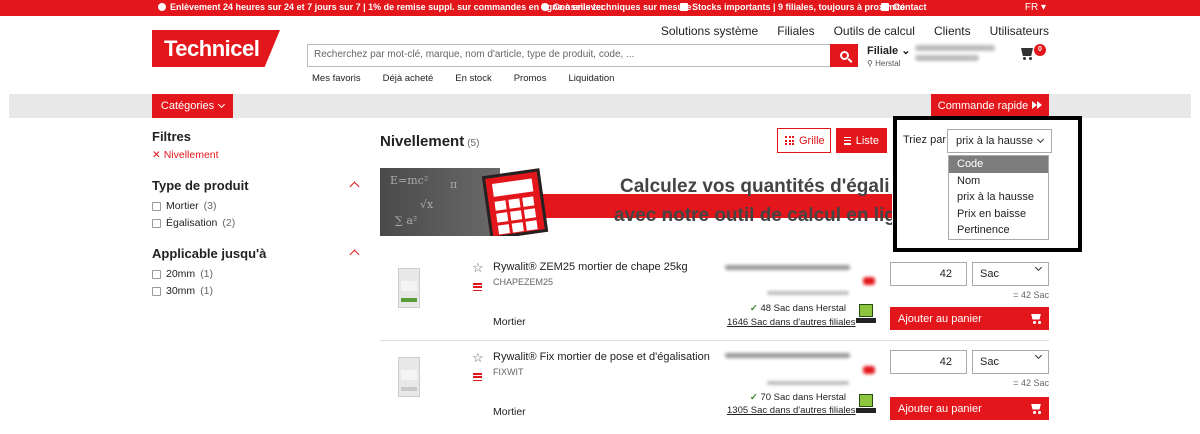 This screenshot has width=1200, height=434. What do you see at coordinates (257, 206) in the screenshot?
I see `filter-option: Mortier (3)` at bounding box center [257, 206].